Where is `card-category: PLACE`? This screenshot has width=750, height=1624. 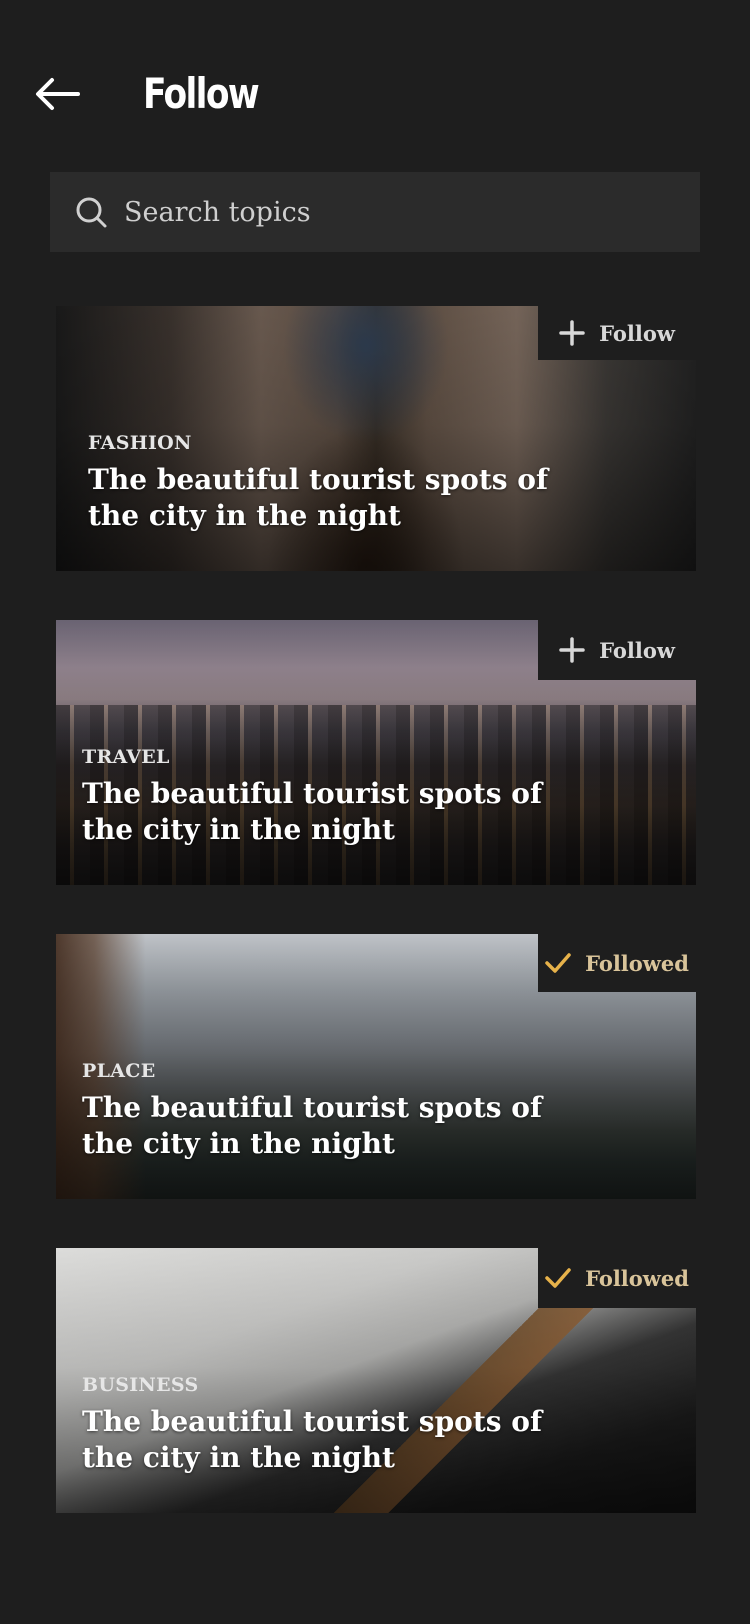 card-category: PLACE is located at coordinates (119, 1071).